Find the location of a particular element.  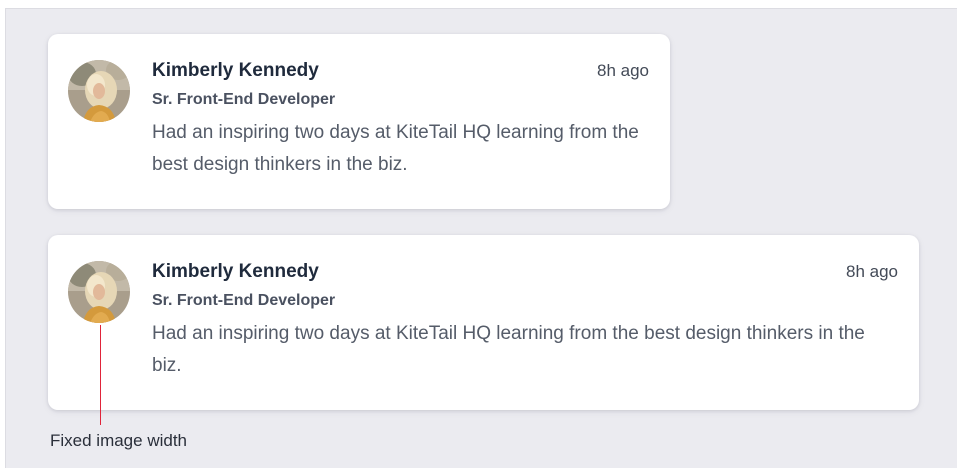

annotation-pointer-line is located at coordinates (100, 375).